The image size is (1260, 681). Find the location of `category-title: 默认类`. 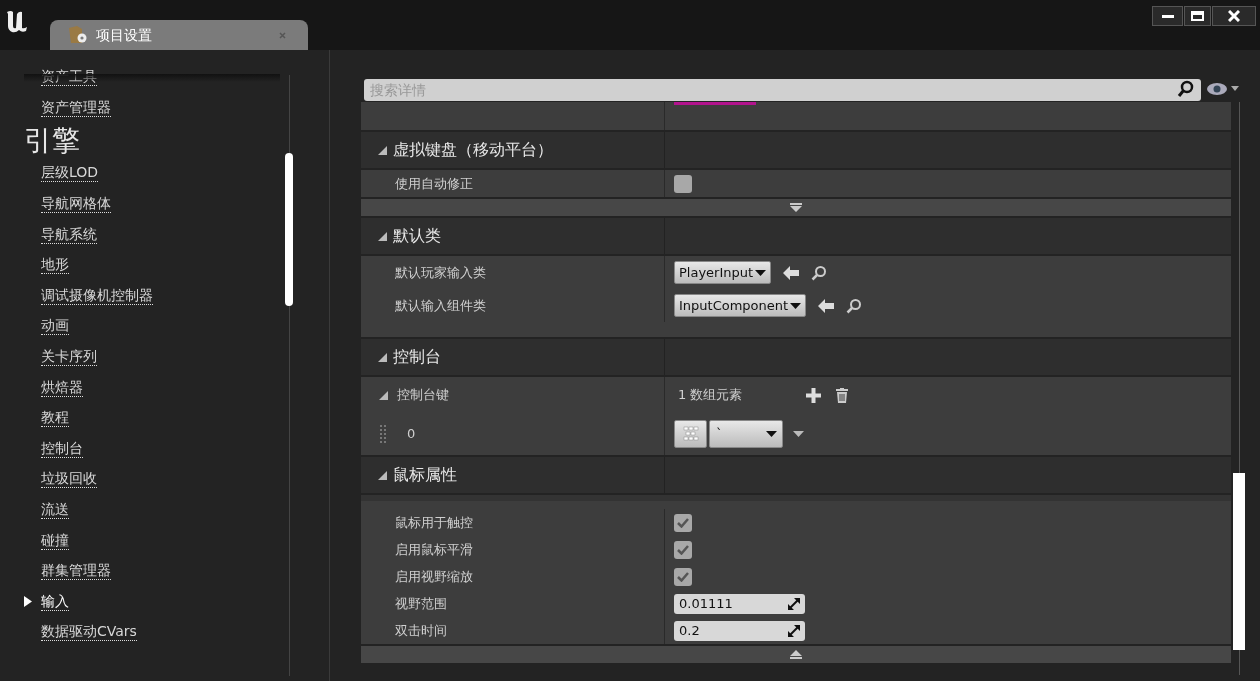

category-title: 默认类 is located at coordinates (417, 236).